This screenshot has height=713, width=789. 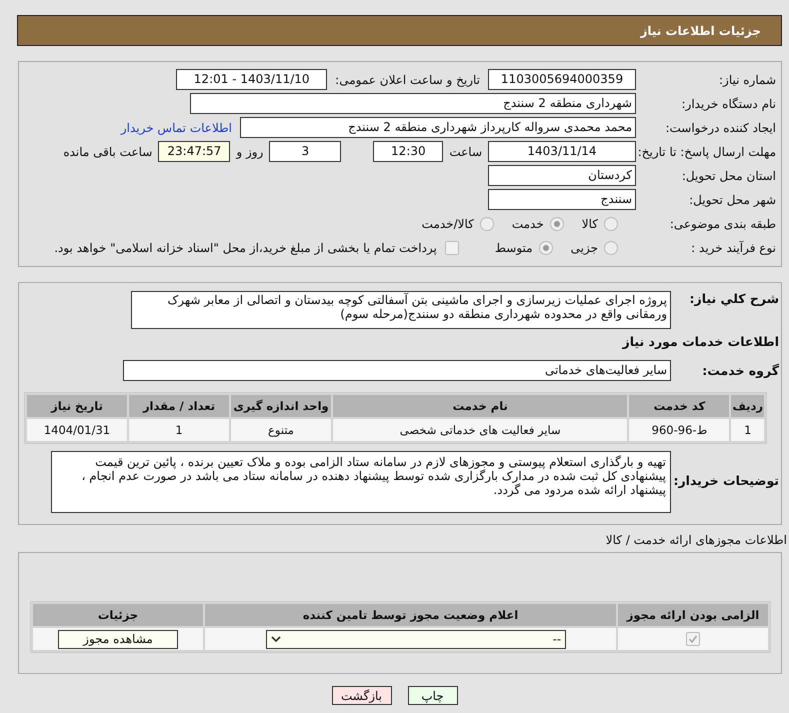 What do you see at coordinates (747, 406) in the screenshot?
I see `column-header: ردیف` at bounding box center [747, 406].